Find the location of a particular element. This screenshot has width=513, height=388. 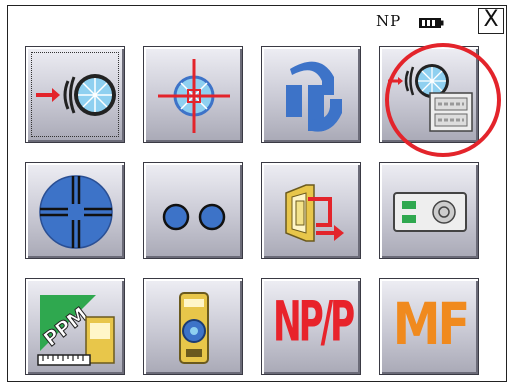

ppm-tile: PPM is located at coordinates (75, 326).